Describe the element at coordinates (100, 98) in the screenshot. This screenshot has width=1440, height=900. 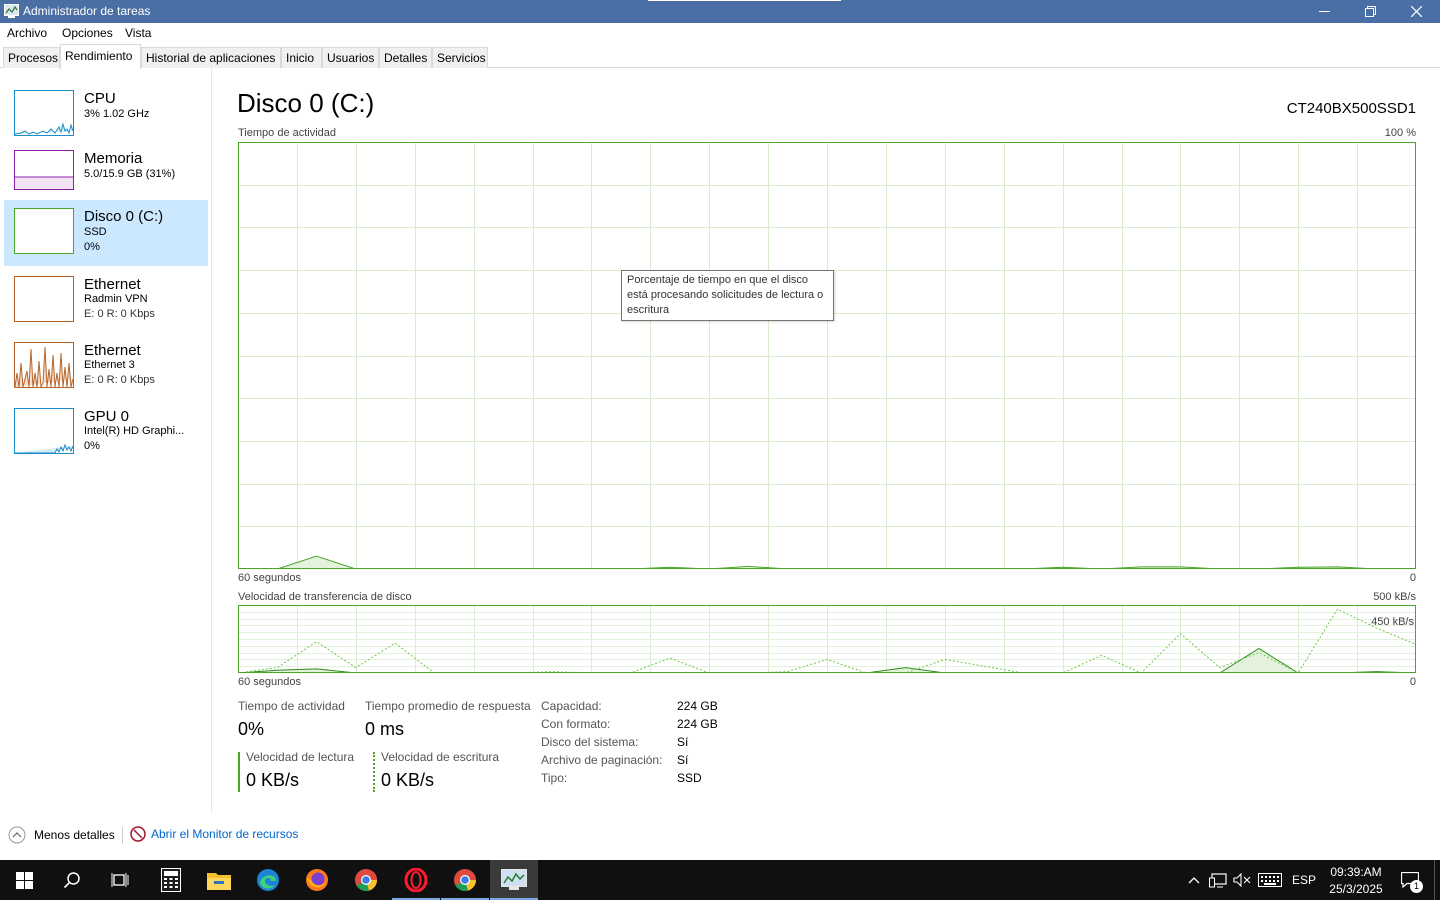
I see `sidebar-item-title: CPU` at that location.